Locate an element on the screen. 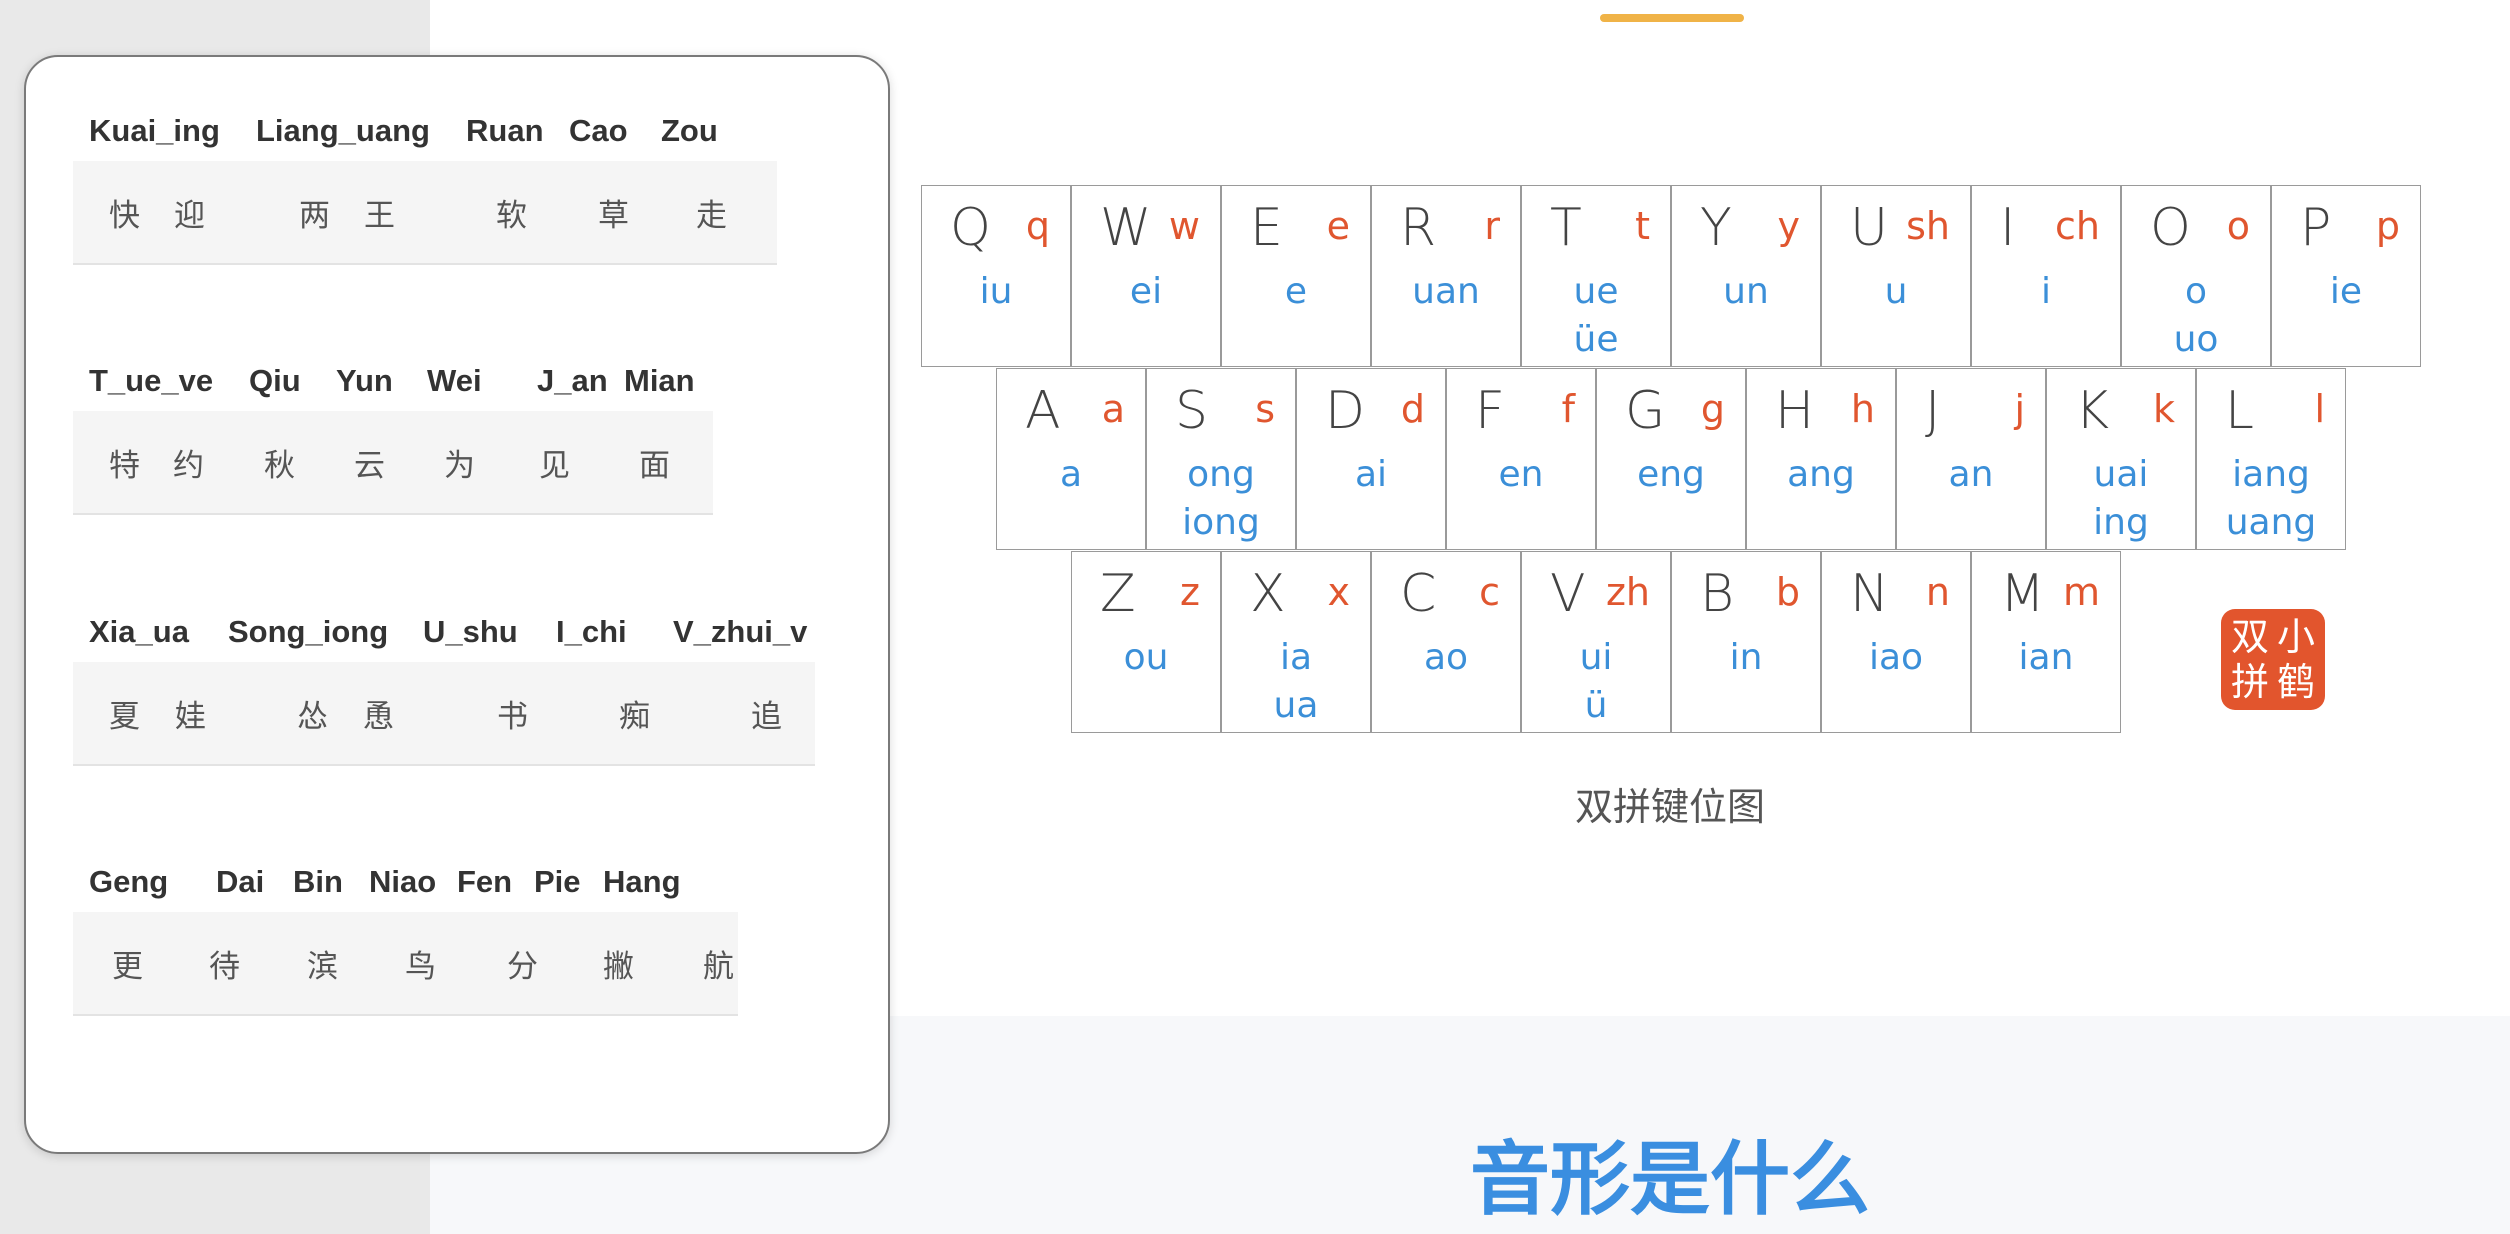 This screenshot has width=2510, height=1234. key-x: Xx ia ua is located at coordinates (1296, 642).